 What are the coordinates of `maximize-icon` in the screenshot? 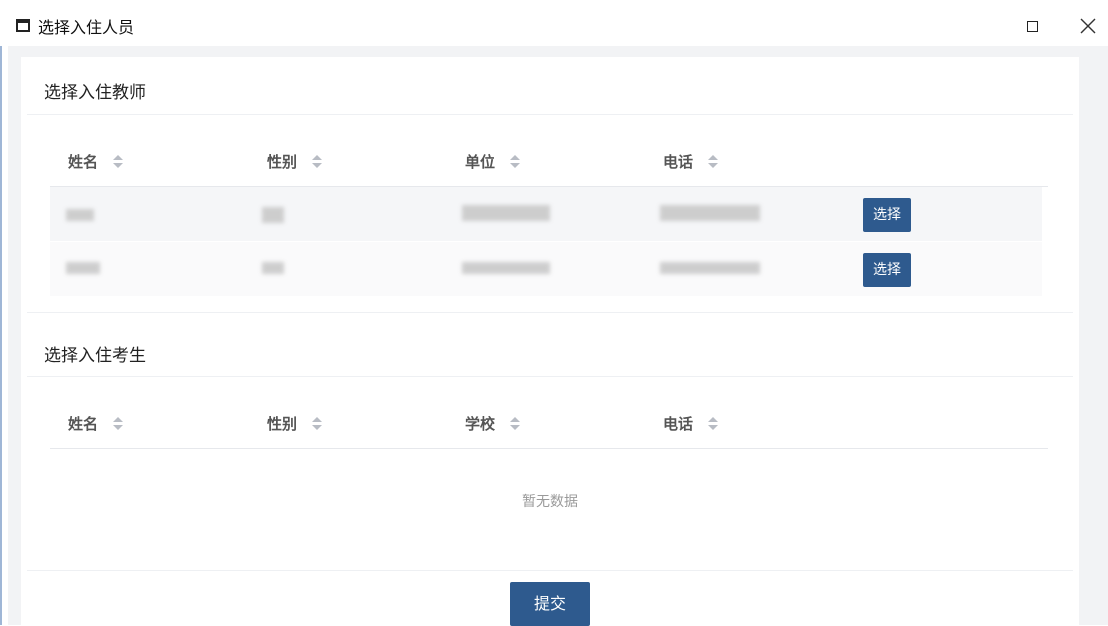 It's located at (1032, 26).